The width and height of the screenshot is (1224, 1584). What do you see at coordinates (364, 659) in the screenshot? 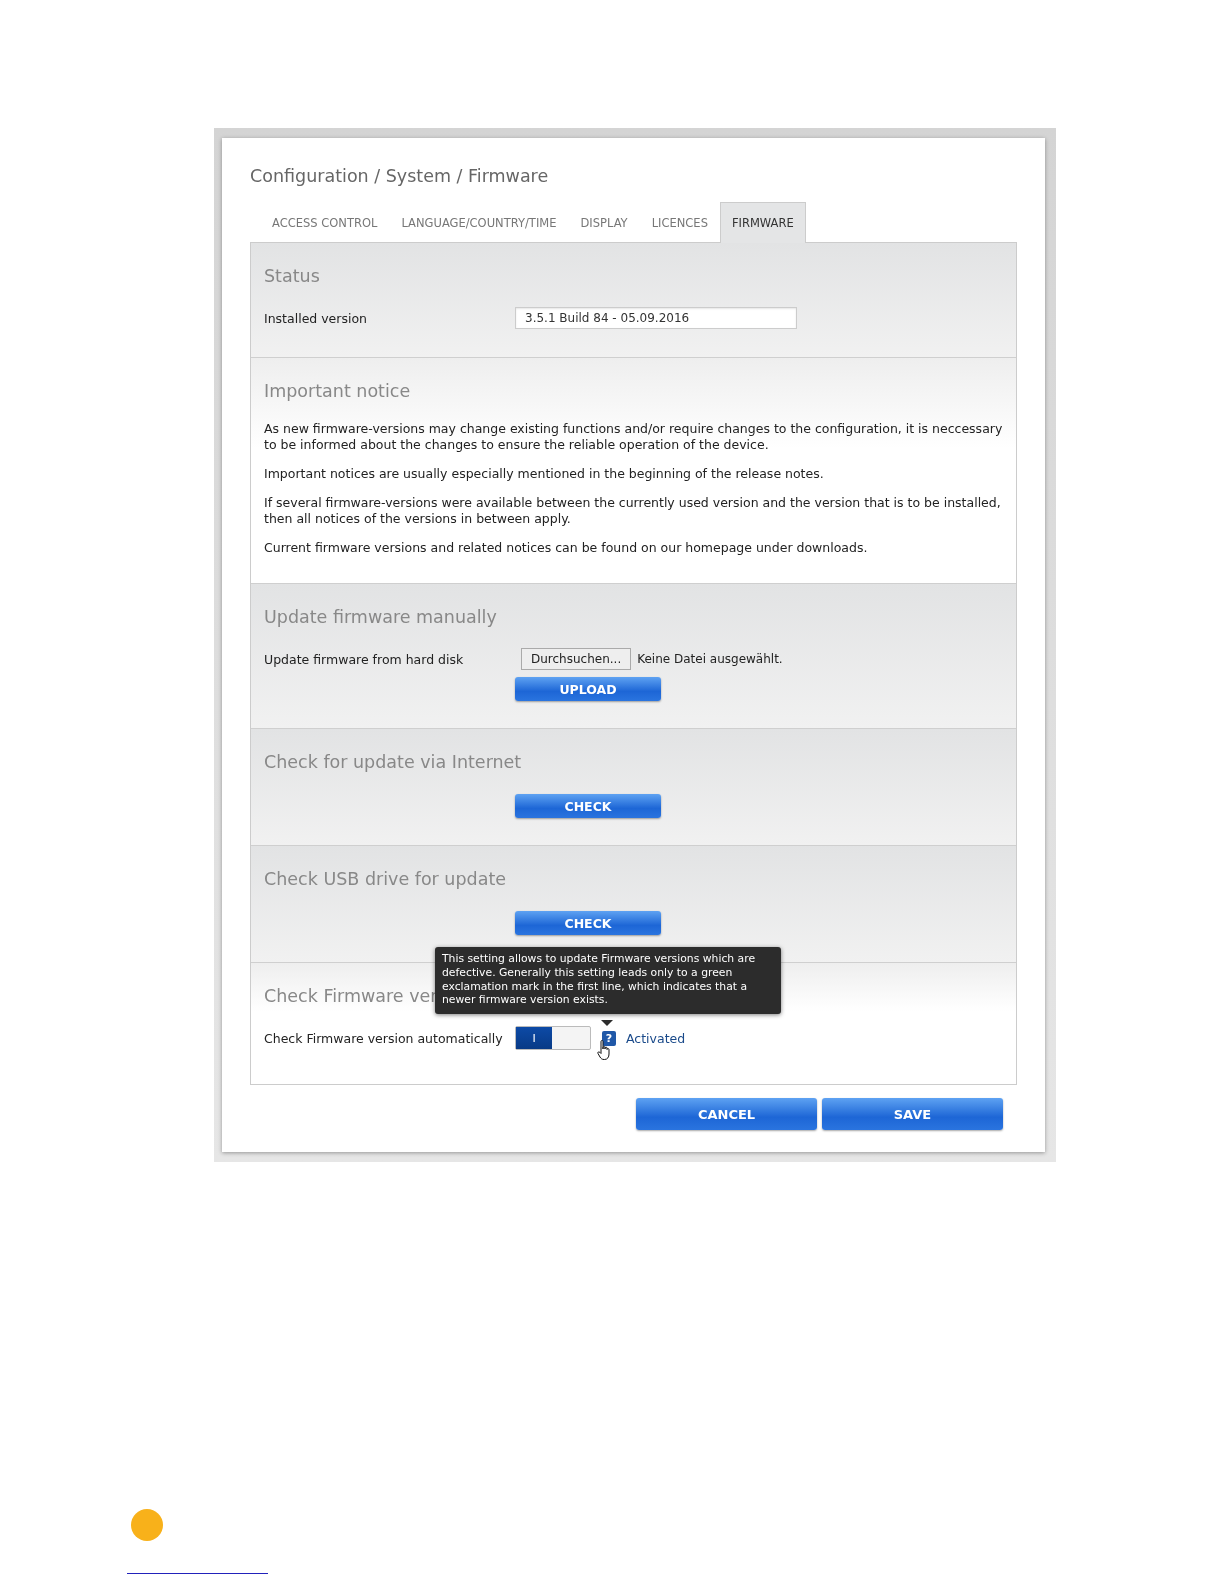
I see `field-label: Update firmware from hard disk` at bounding box center [364, 659].